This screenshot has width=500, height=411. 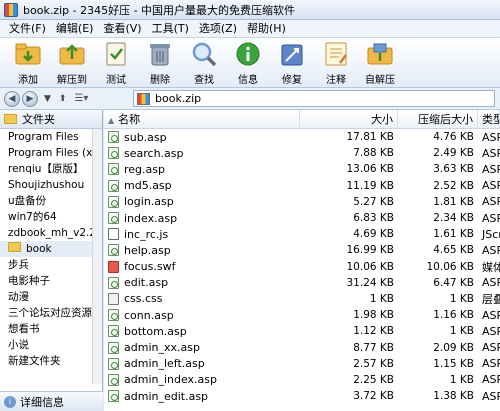 I want to click on file-name: admin_left.asp, so click(x=164, y=364).